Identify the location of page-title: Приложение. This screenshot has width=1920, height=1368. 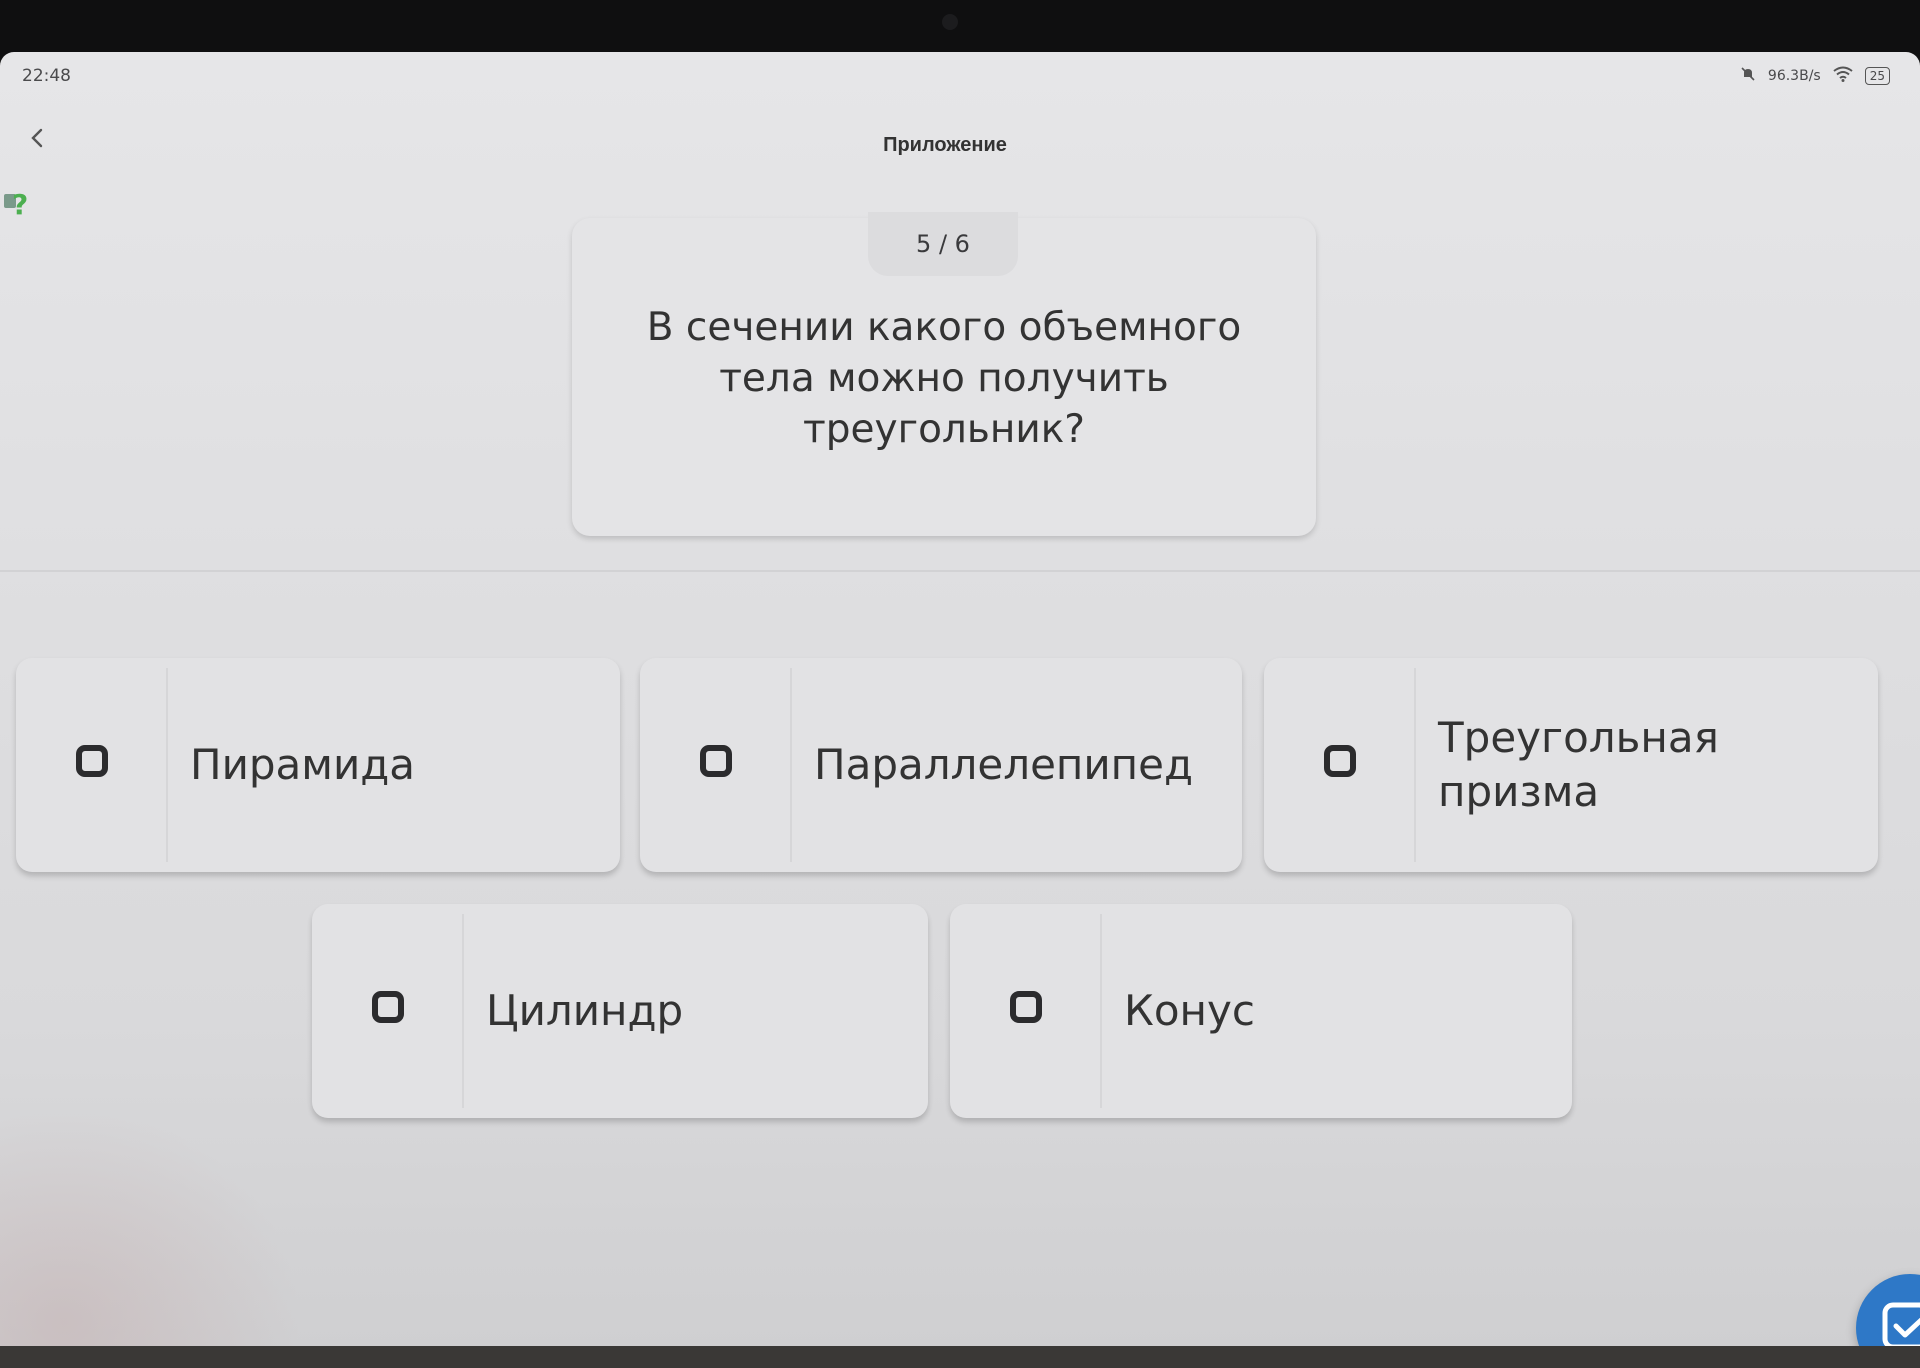
(945, 145).